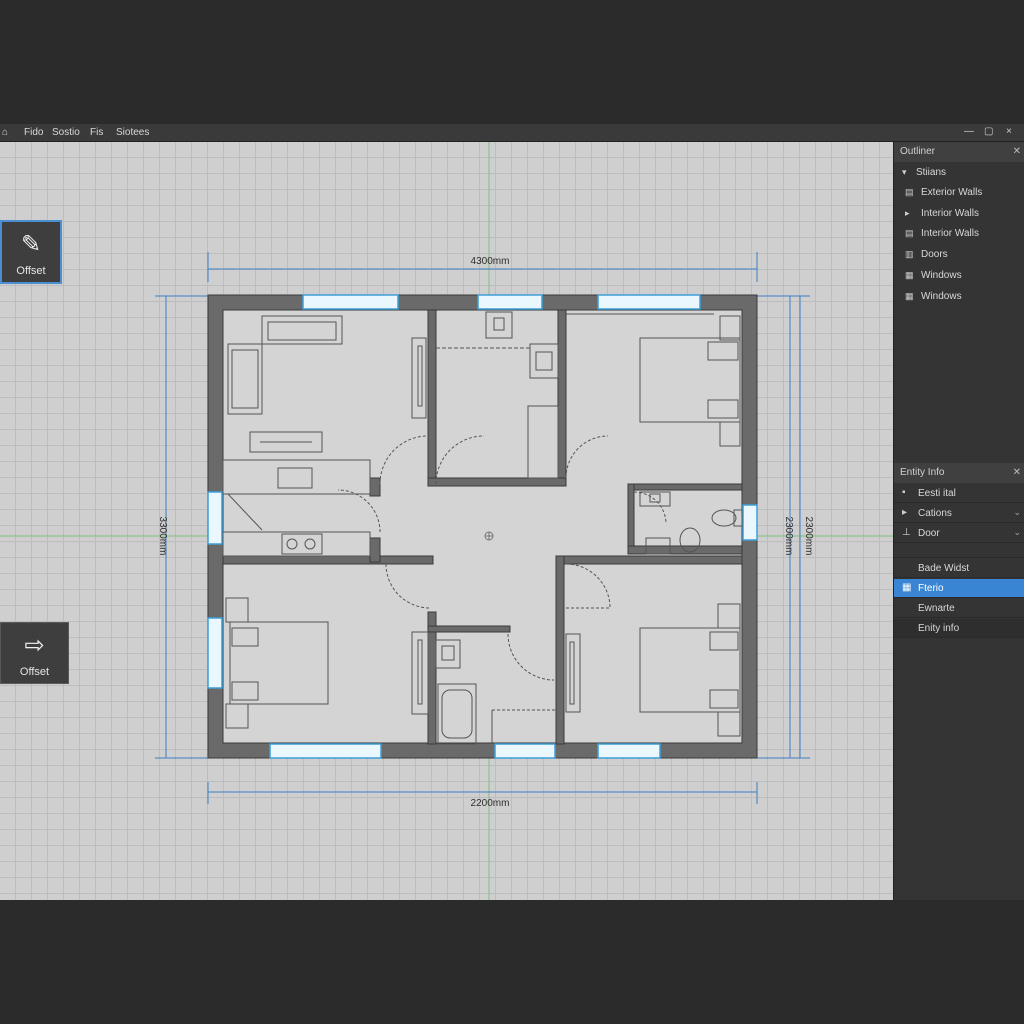  I want to click on entity-info-close-icon: ✕, so click(1017, 472).